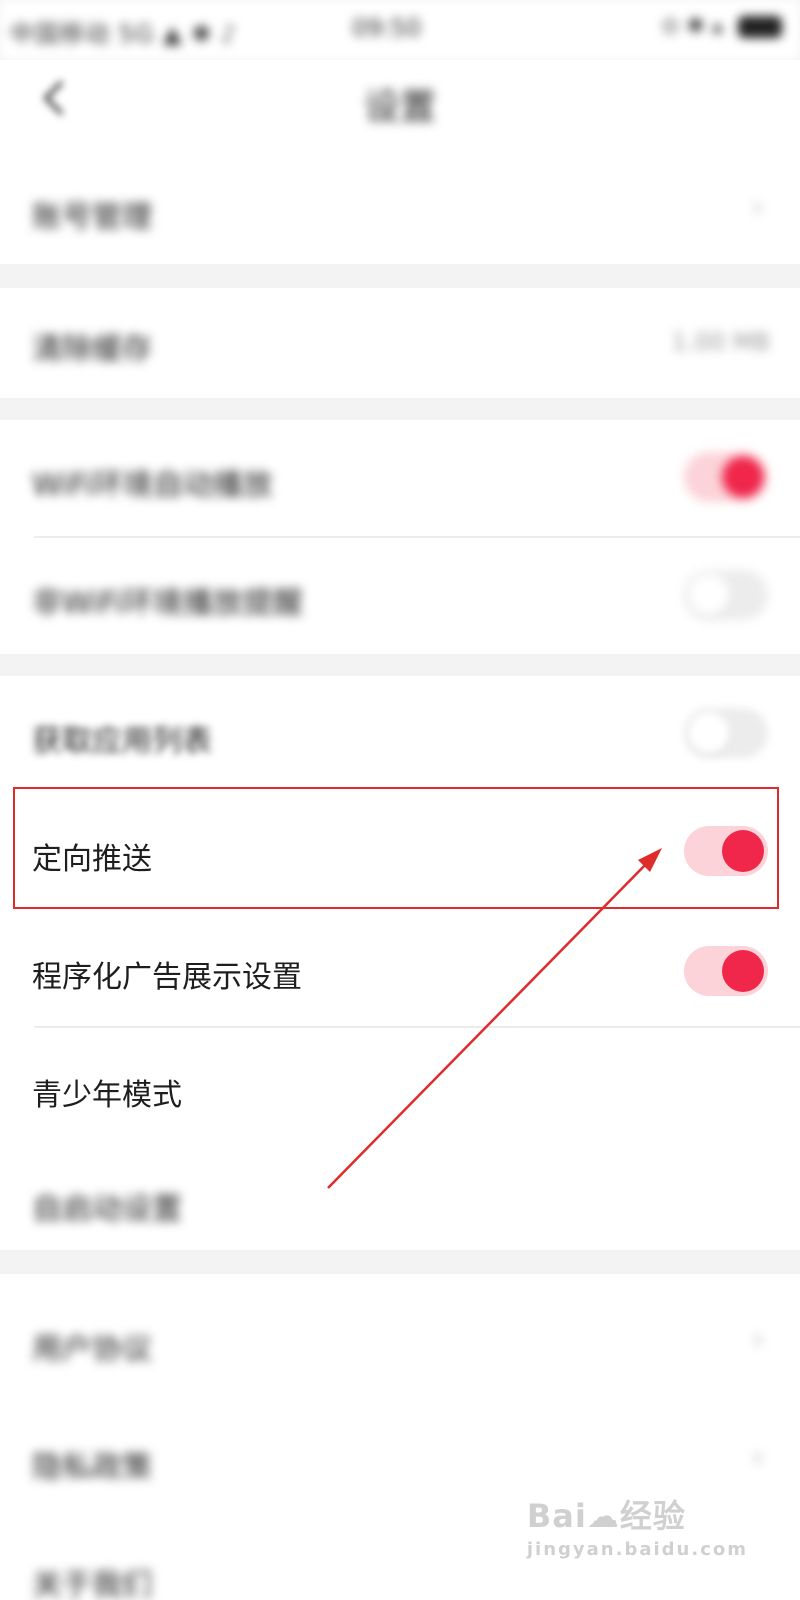  What do you see at coordinates (122, 741) in the screenshot?
I see `row-label: 获取应用列表` at bounding box center [122, 741].